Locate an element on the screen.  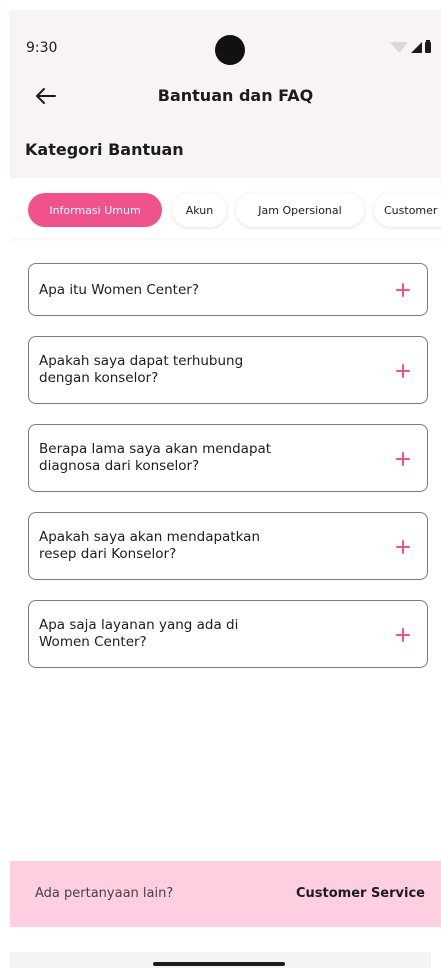
more-questions-text: Ada pertanyaan lain? is located at coordinates (104, 893).